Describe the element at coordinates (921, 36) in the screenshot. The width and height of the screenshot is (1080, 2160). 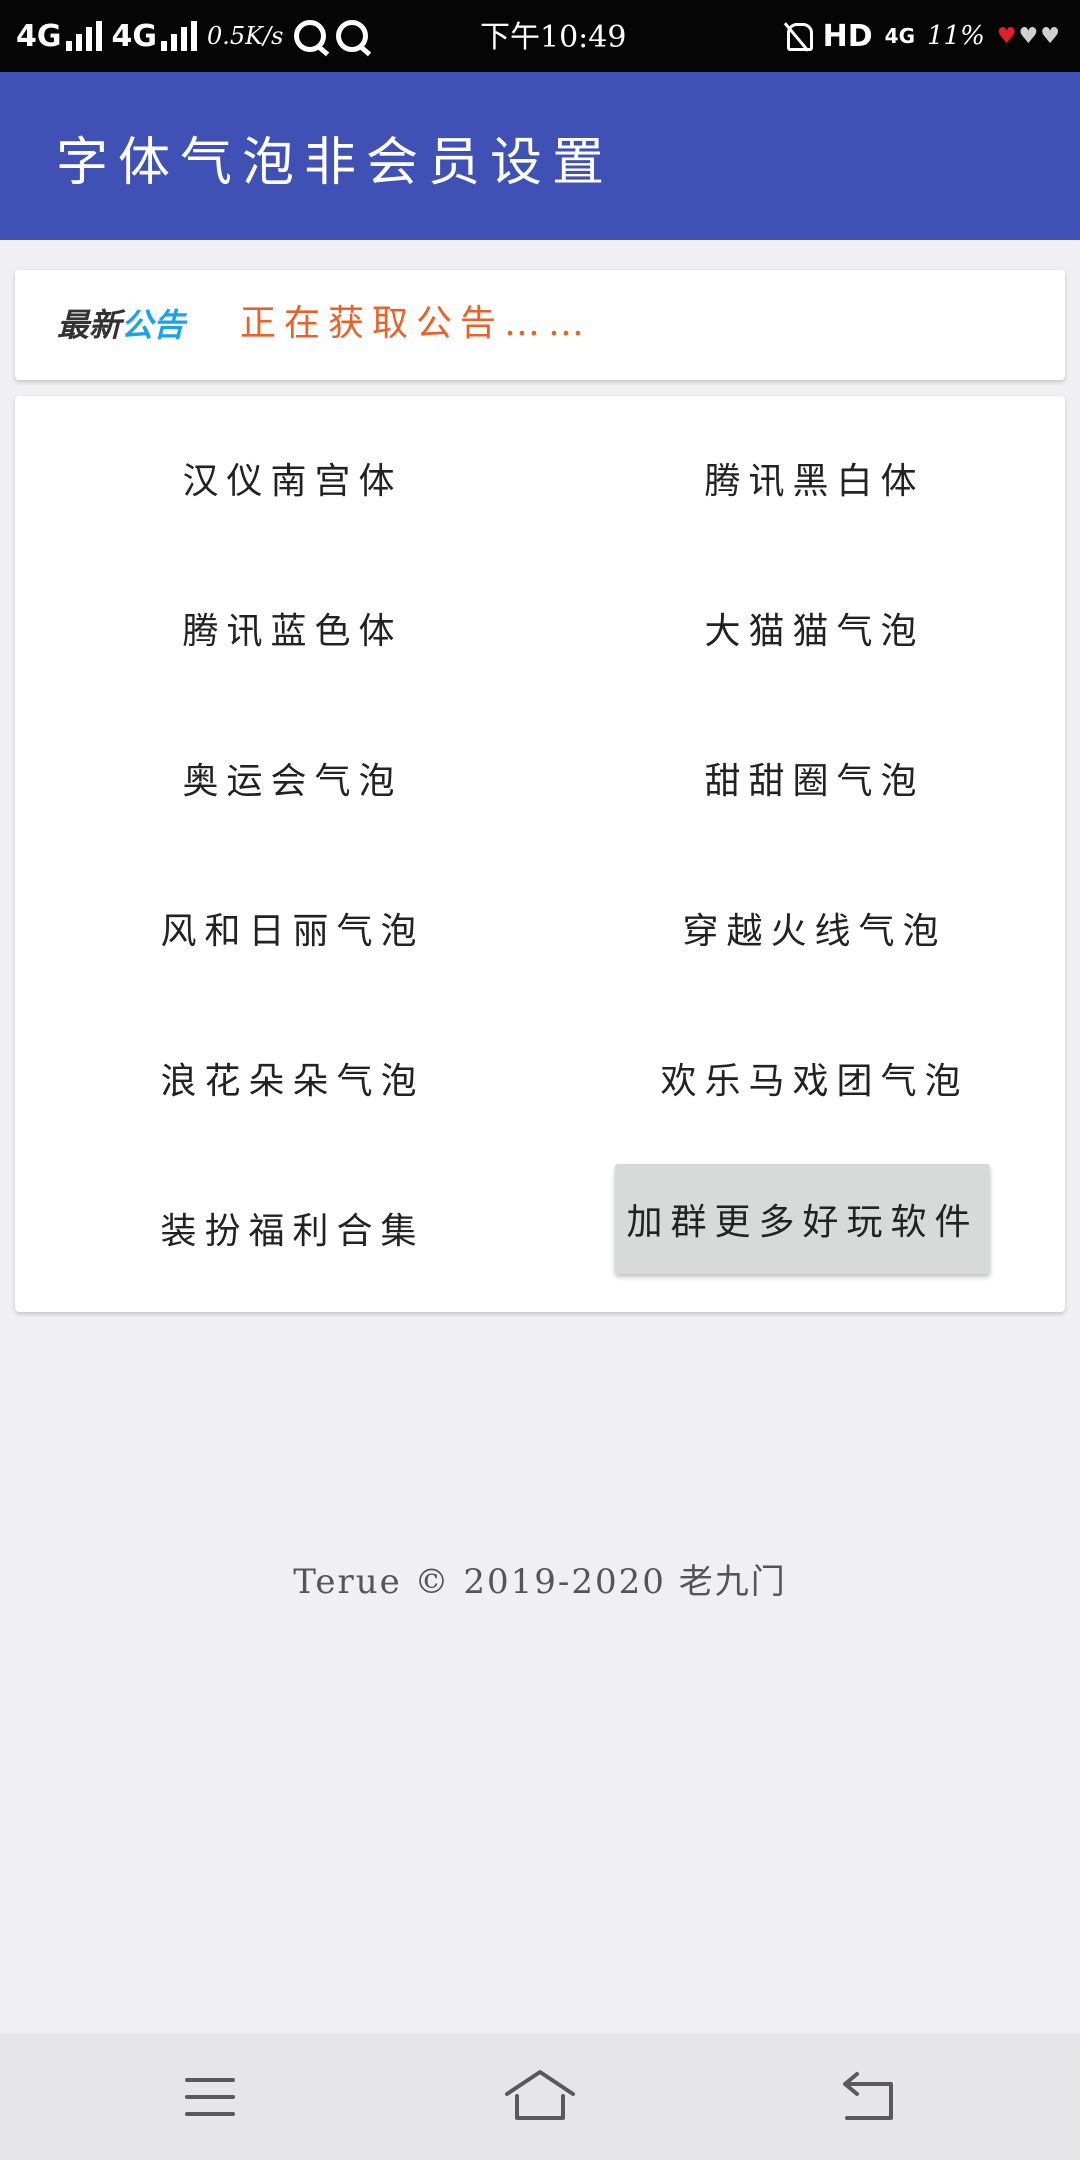
I see `status-right: HD 4G 11% ♥ ♥ ♥` at that location.